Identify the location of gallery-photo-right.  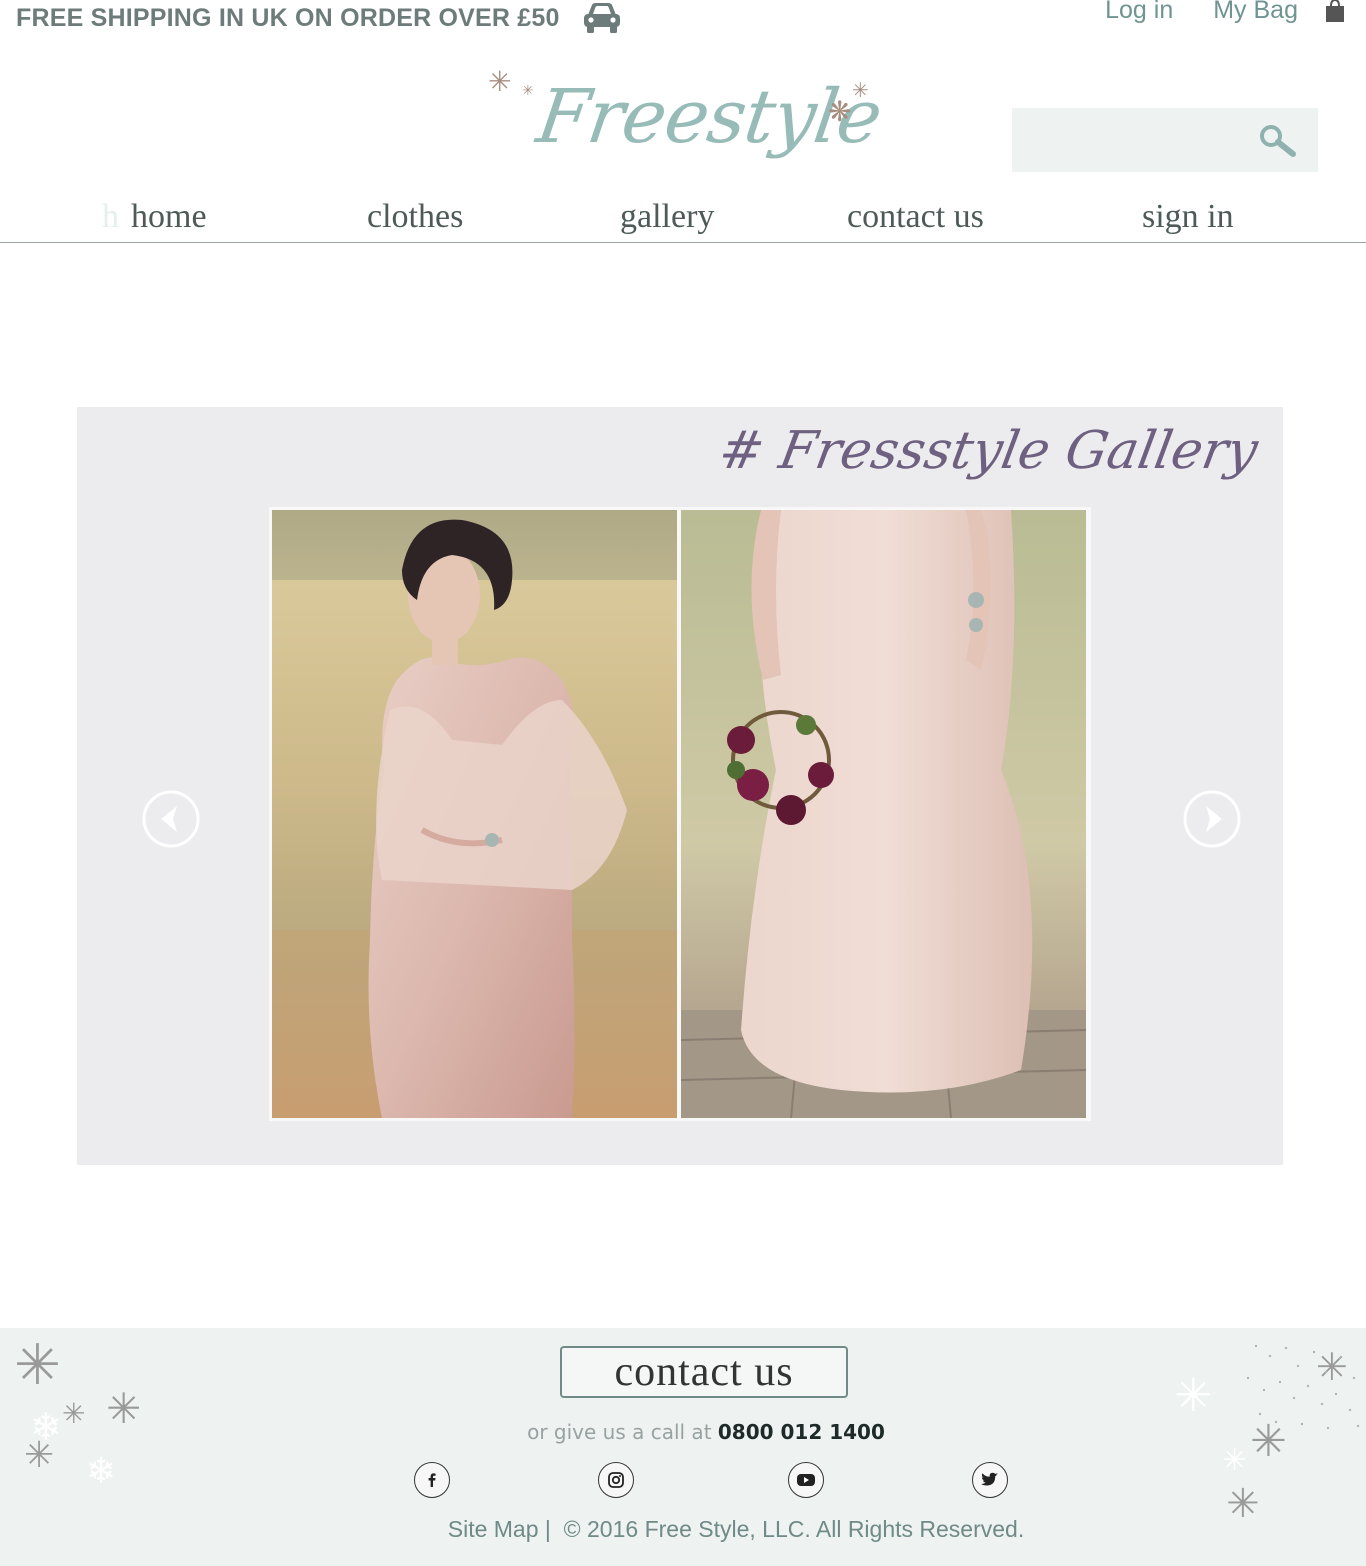
(883, 814).